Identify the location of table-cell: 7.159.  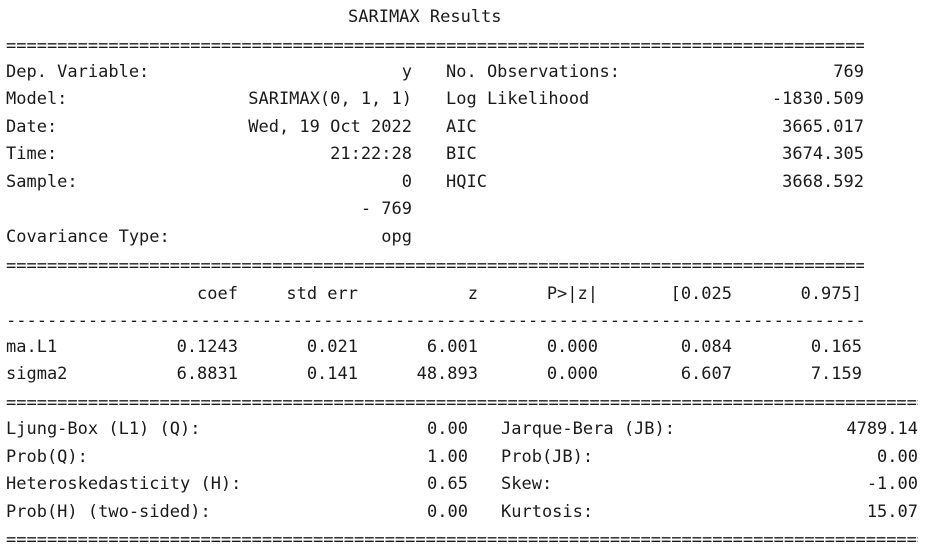
(836, 374).